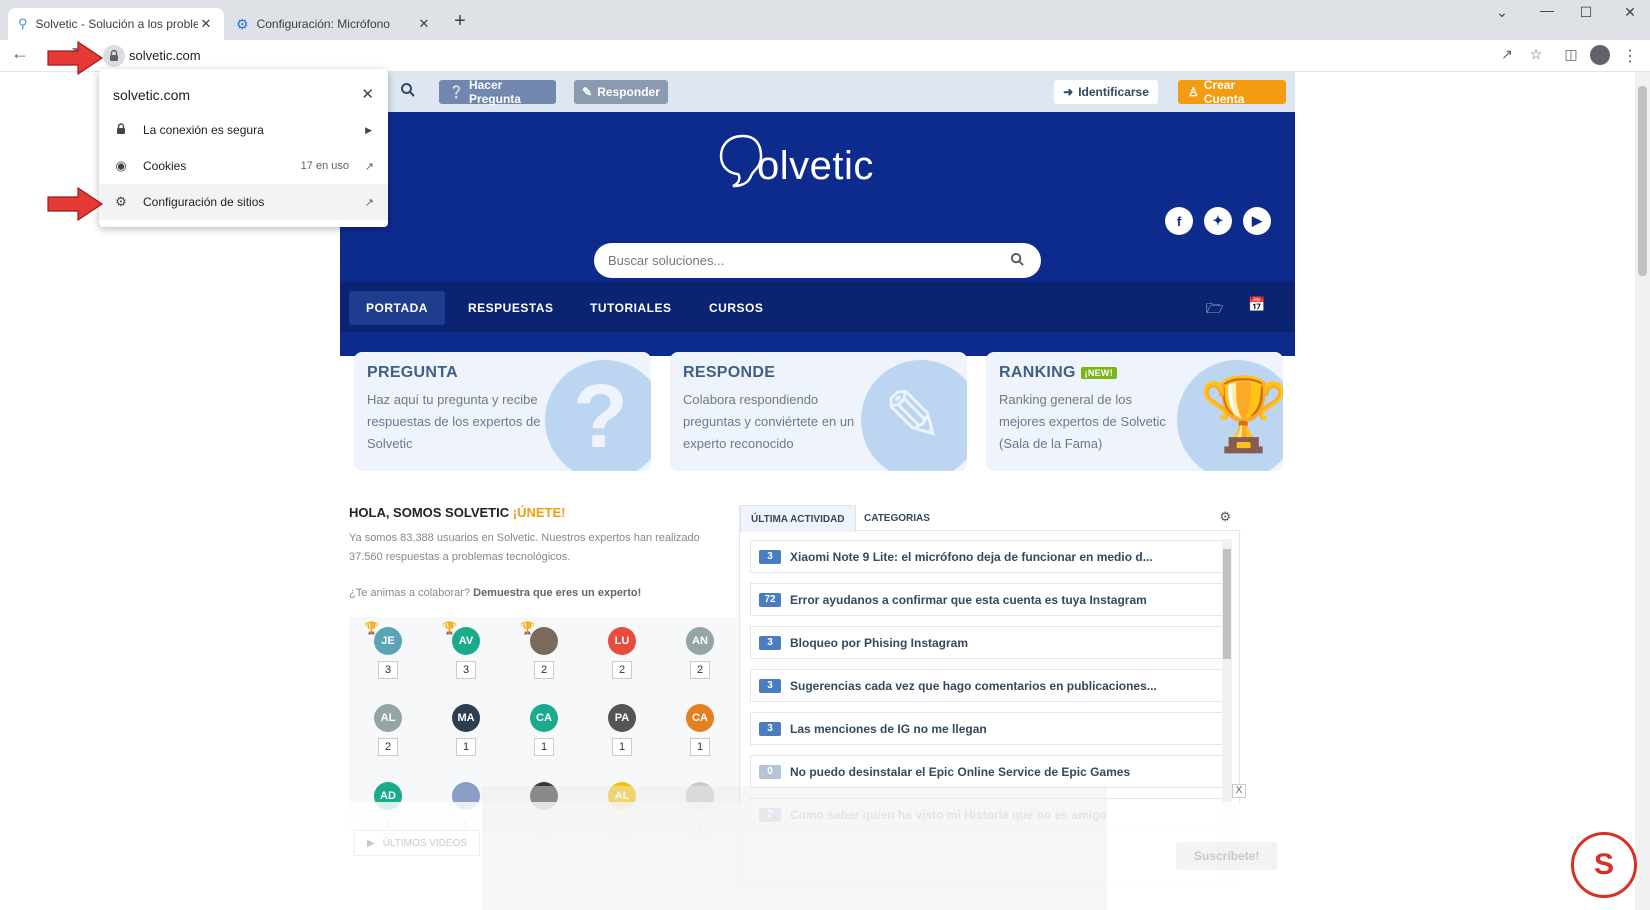 This screenshot has height=910, width=1650. What do you see at coordinates (466, 718) in the screenshot?
I see `expert-avatar: MA` at bounding box center [466, 718].